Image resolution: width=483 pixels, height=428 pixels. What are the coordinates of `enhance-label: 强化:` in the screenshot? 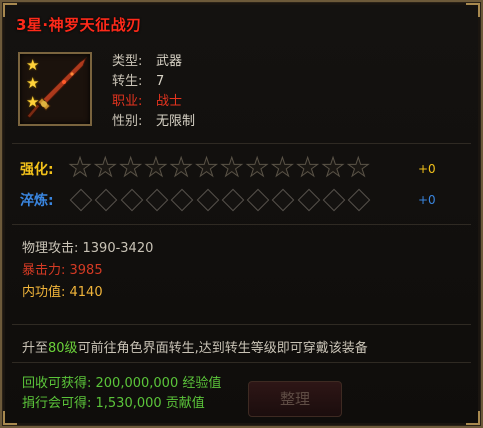 It's located at (37, 170).